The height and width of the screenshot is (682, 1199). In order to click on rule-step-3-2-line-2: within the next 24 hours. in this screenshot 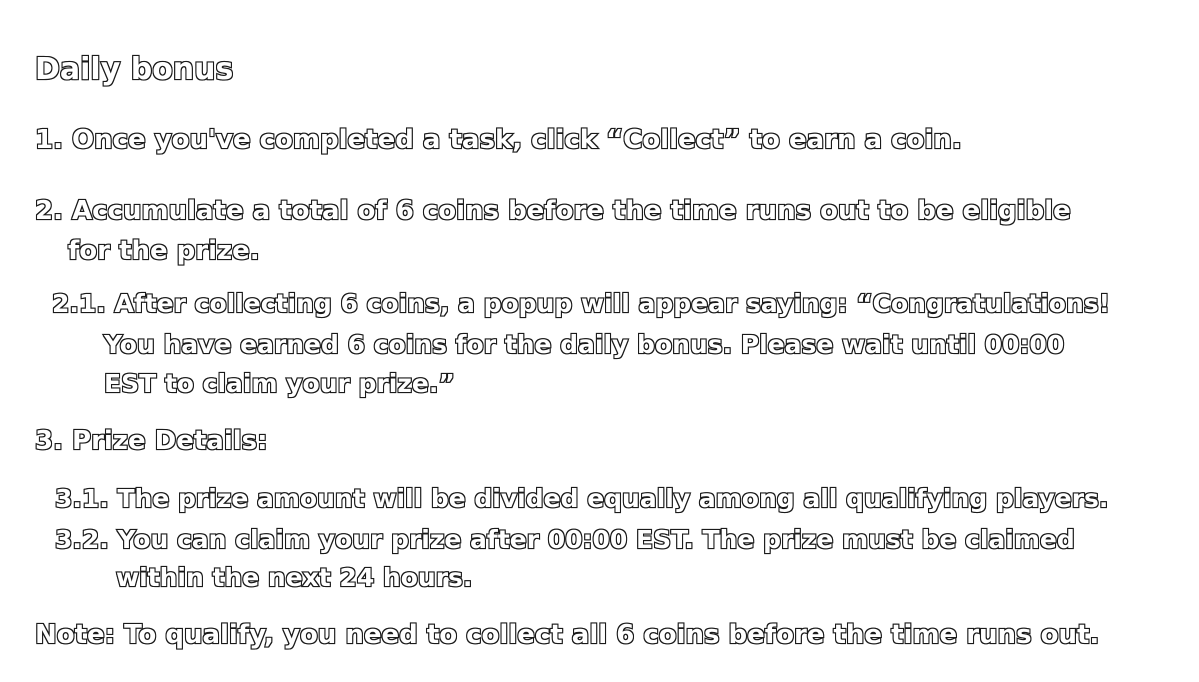, I will do `click(294, 577)`.